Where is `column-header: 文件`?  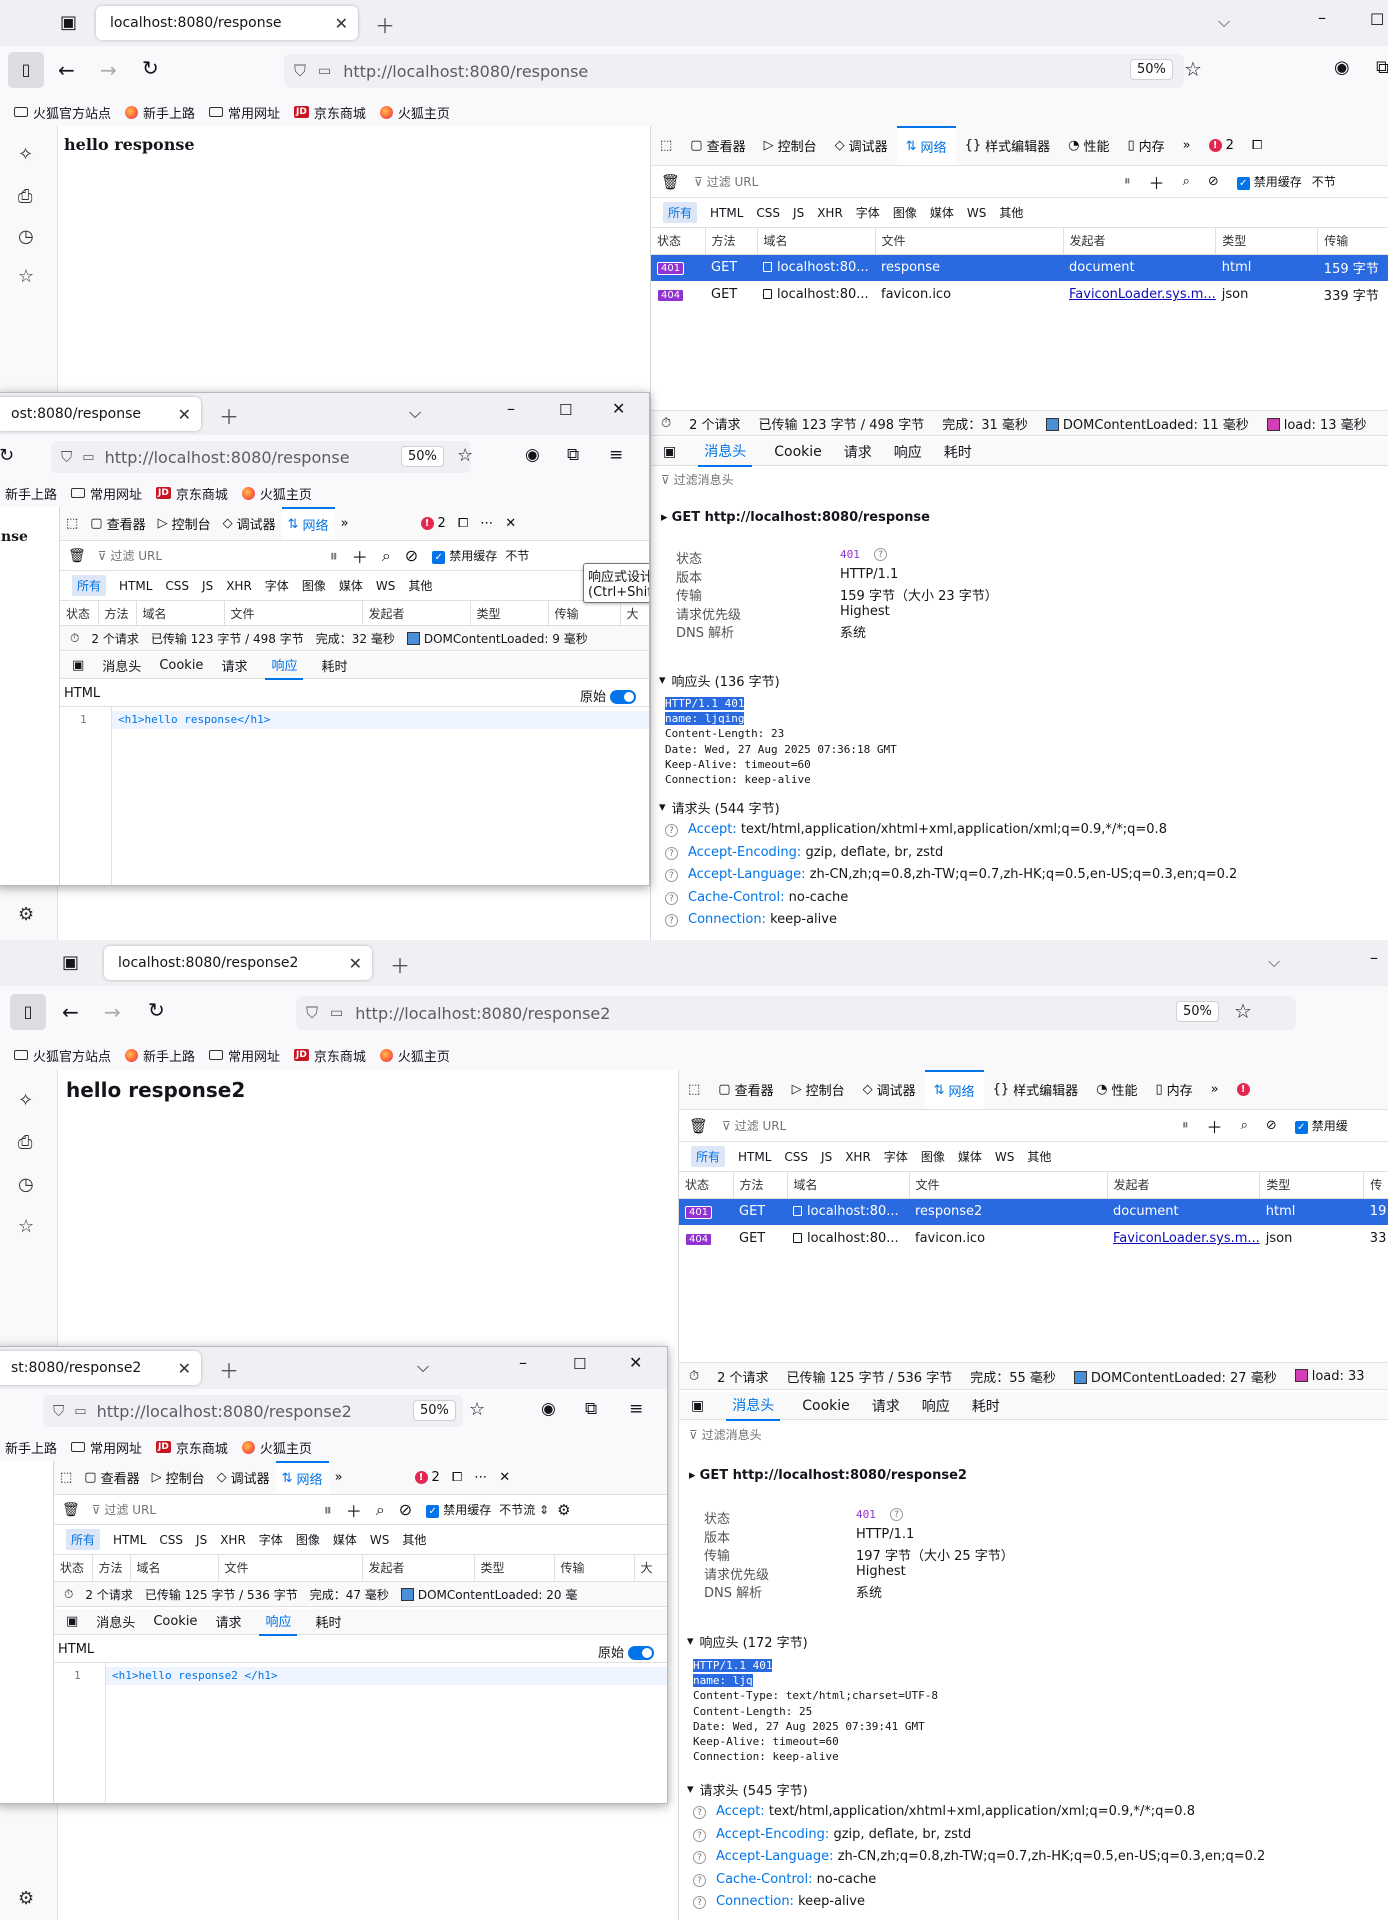
column-header: 文件 is located at coordinates (1008, 1185).